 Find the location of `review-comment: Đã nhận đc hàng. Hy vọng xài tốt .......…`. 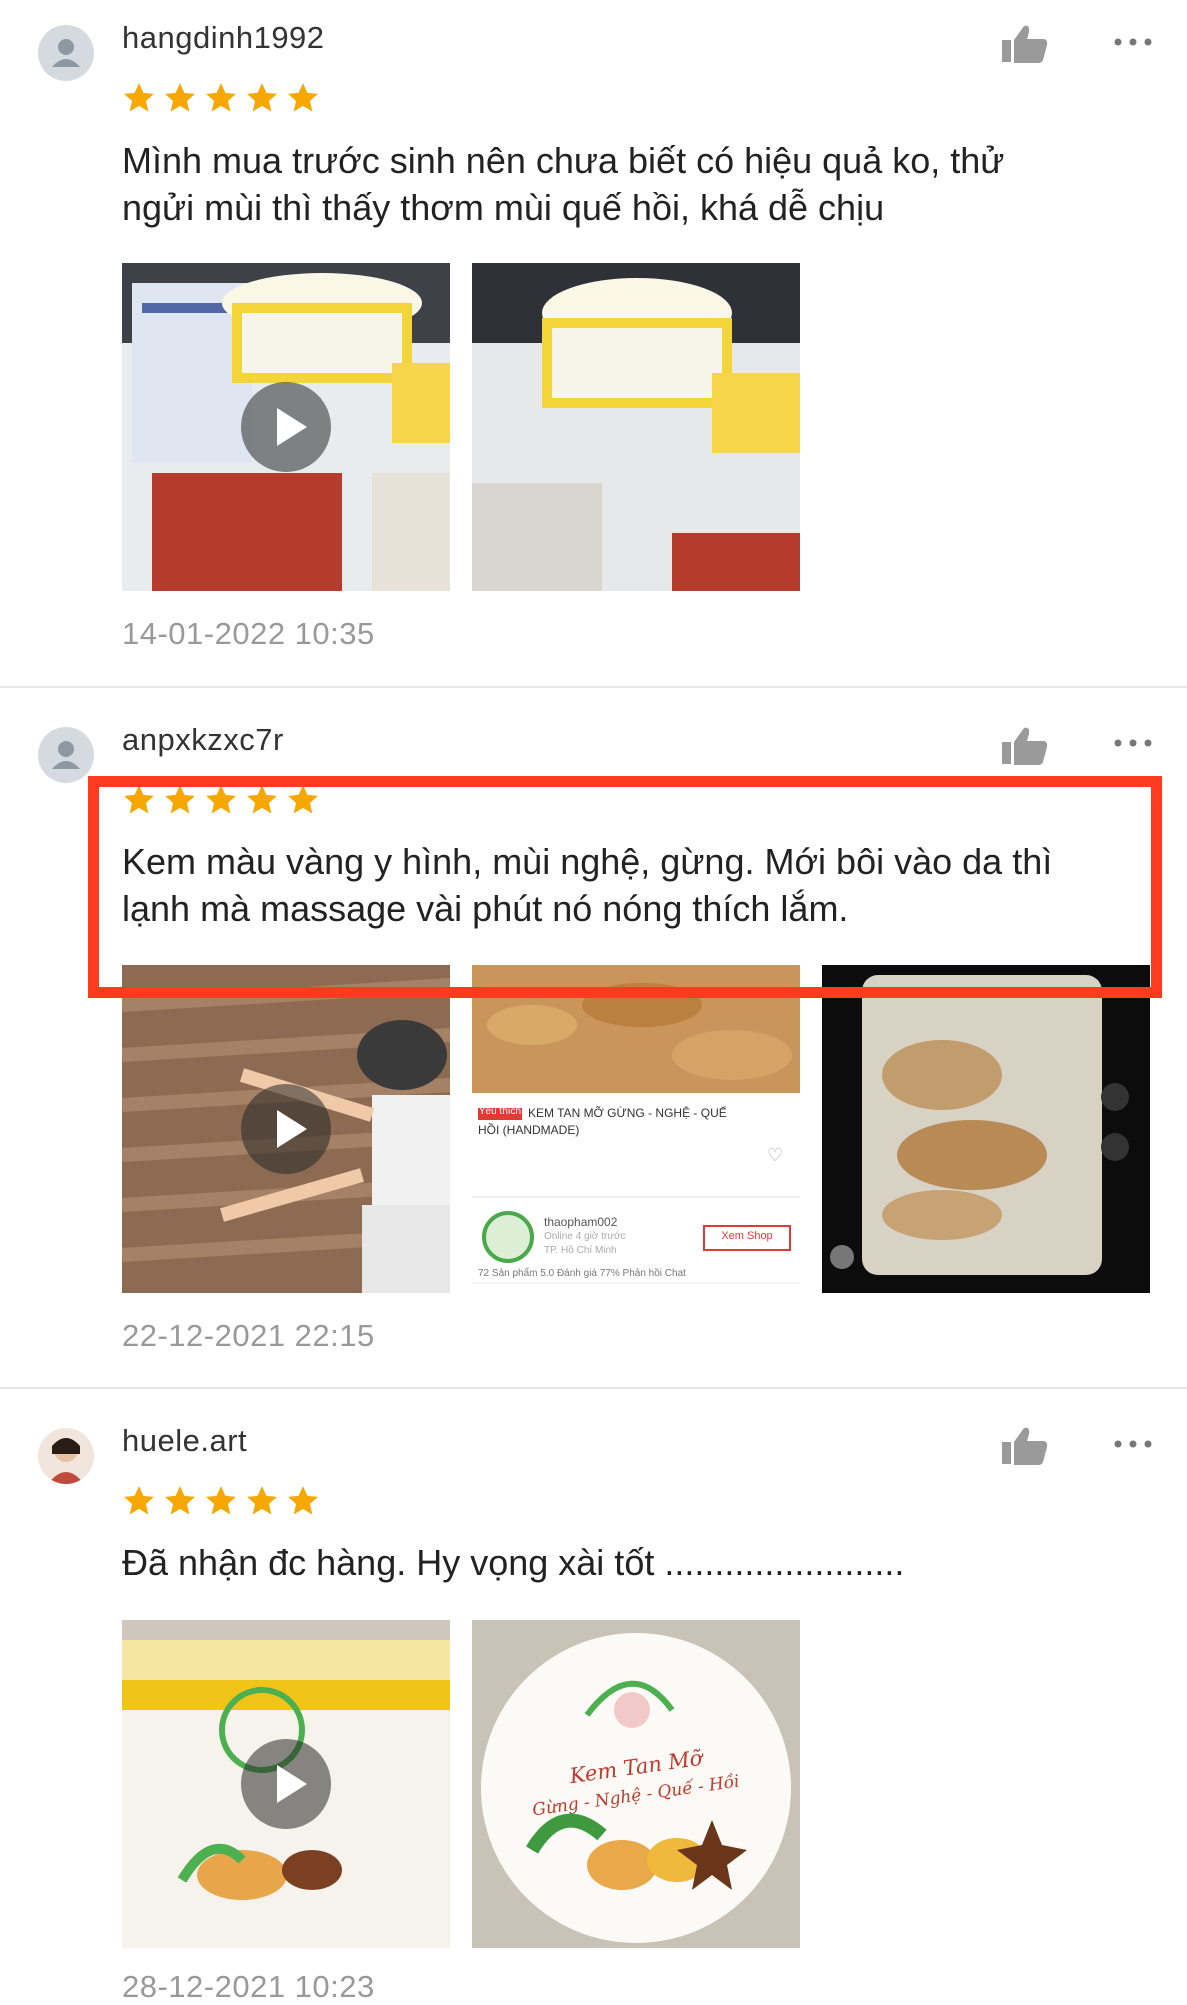

review-comment: Đã nhận đc hàng. Hy vọng xài tốt .......… is located at coordinates (632, 1562).